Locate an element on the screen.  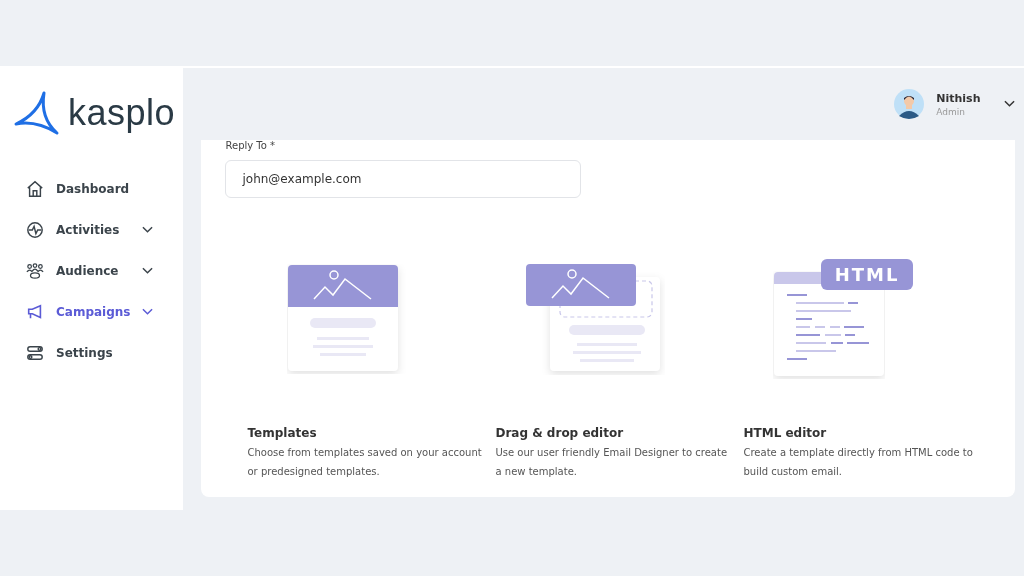
sidebar-item: Activities is located at coordinates (92, 229).